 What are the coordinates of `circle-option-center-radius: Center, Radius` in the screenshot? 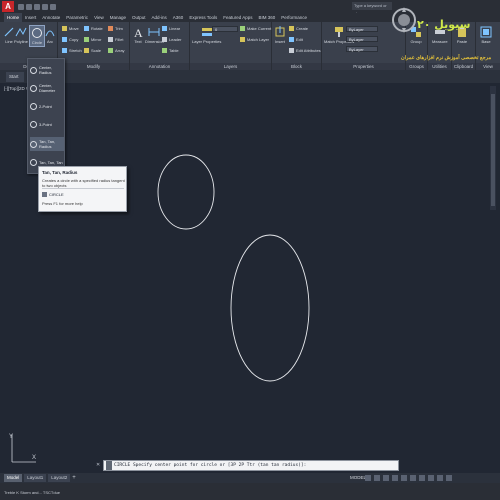 It's located at (47, 70).